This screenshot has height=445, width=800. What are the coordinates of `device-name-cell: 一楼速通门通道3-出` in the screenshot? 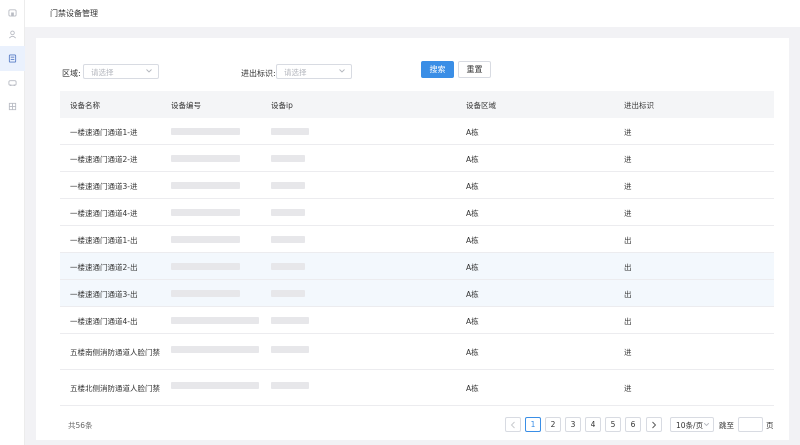 It's located at (104, 294).